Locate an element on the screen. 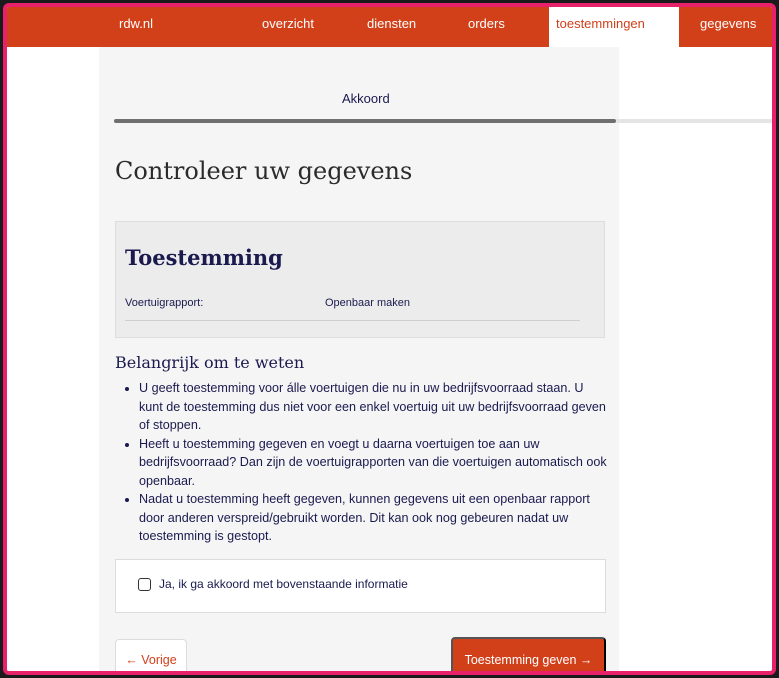 This screenshot has height=678, width=779. info-section-title: Belangrijk om te weten is located at coordinates (210, 362).